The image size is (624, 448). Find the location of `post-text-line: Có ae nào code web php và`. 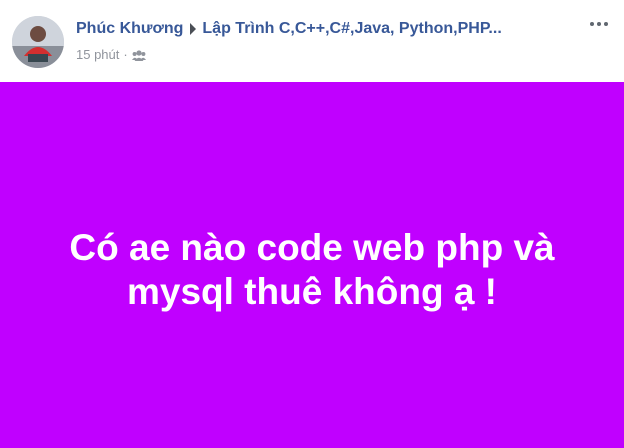

post-text-line: Có ae nào code web php và is located at coordinates (312, 247).